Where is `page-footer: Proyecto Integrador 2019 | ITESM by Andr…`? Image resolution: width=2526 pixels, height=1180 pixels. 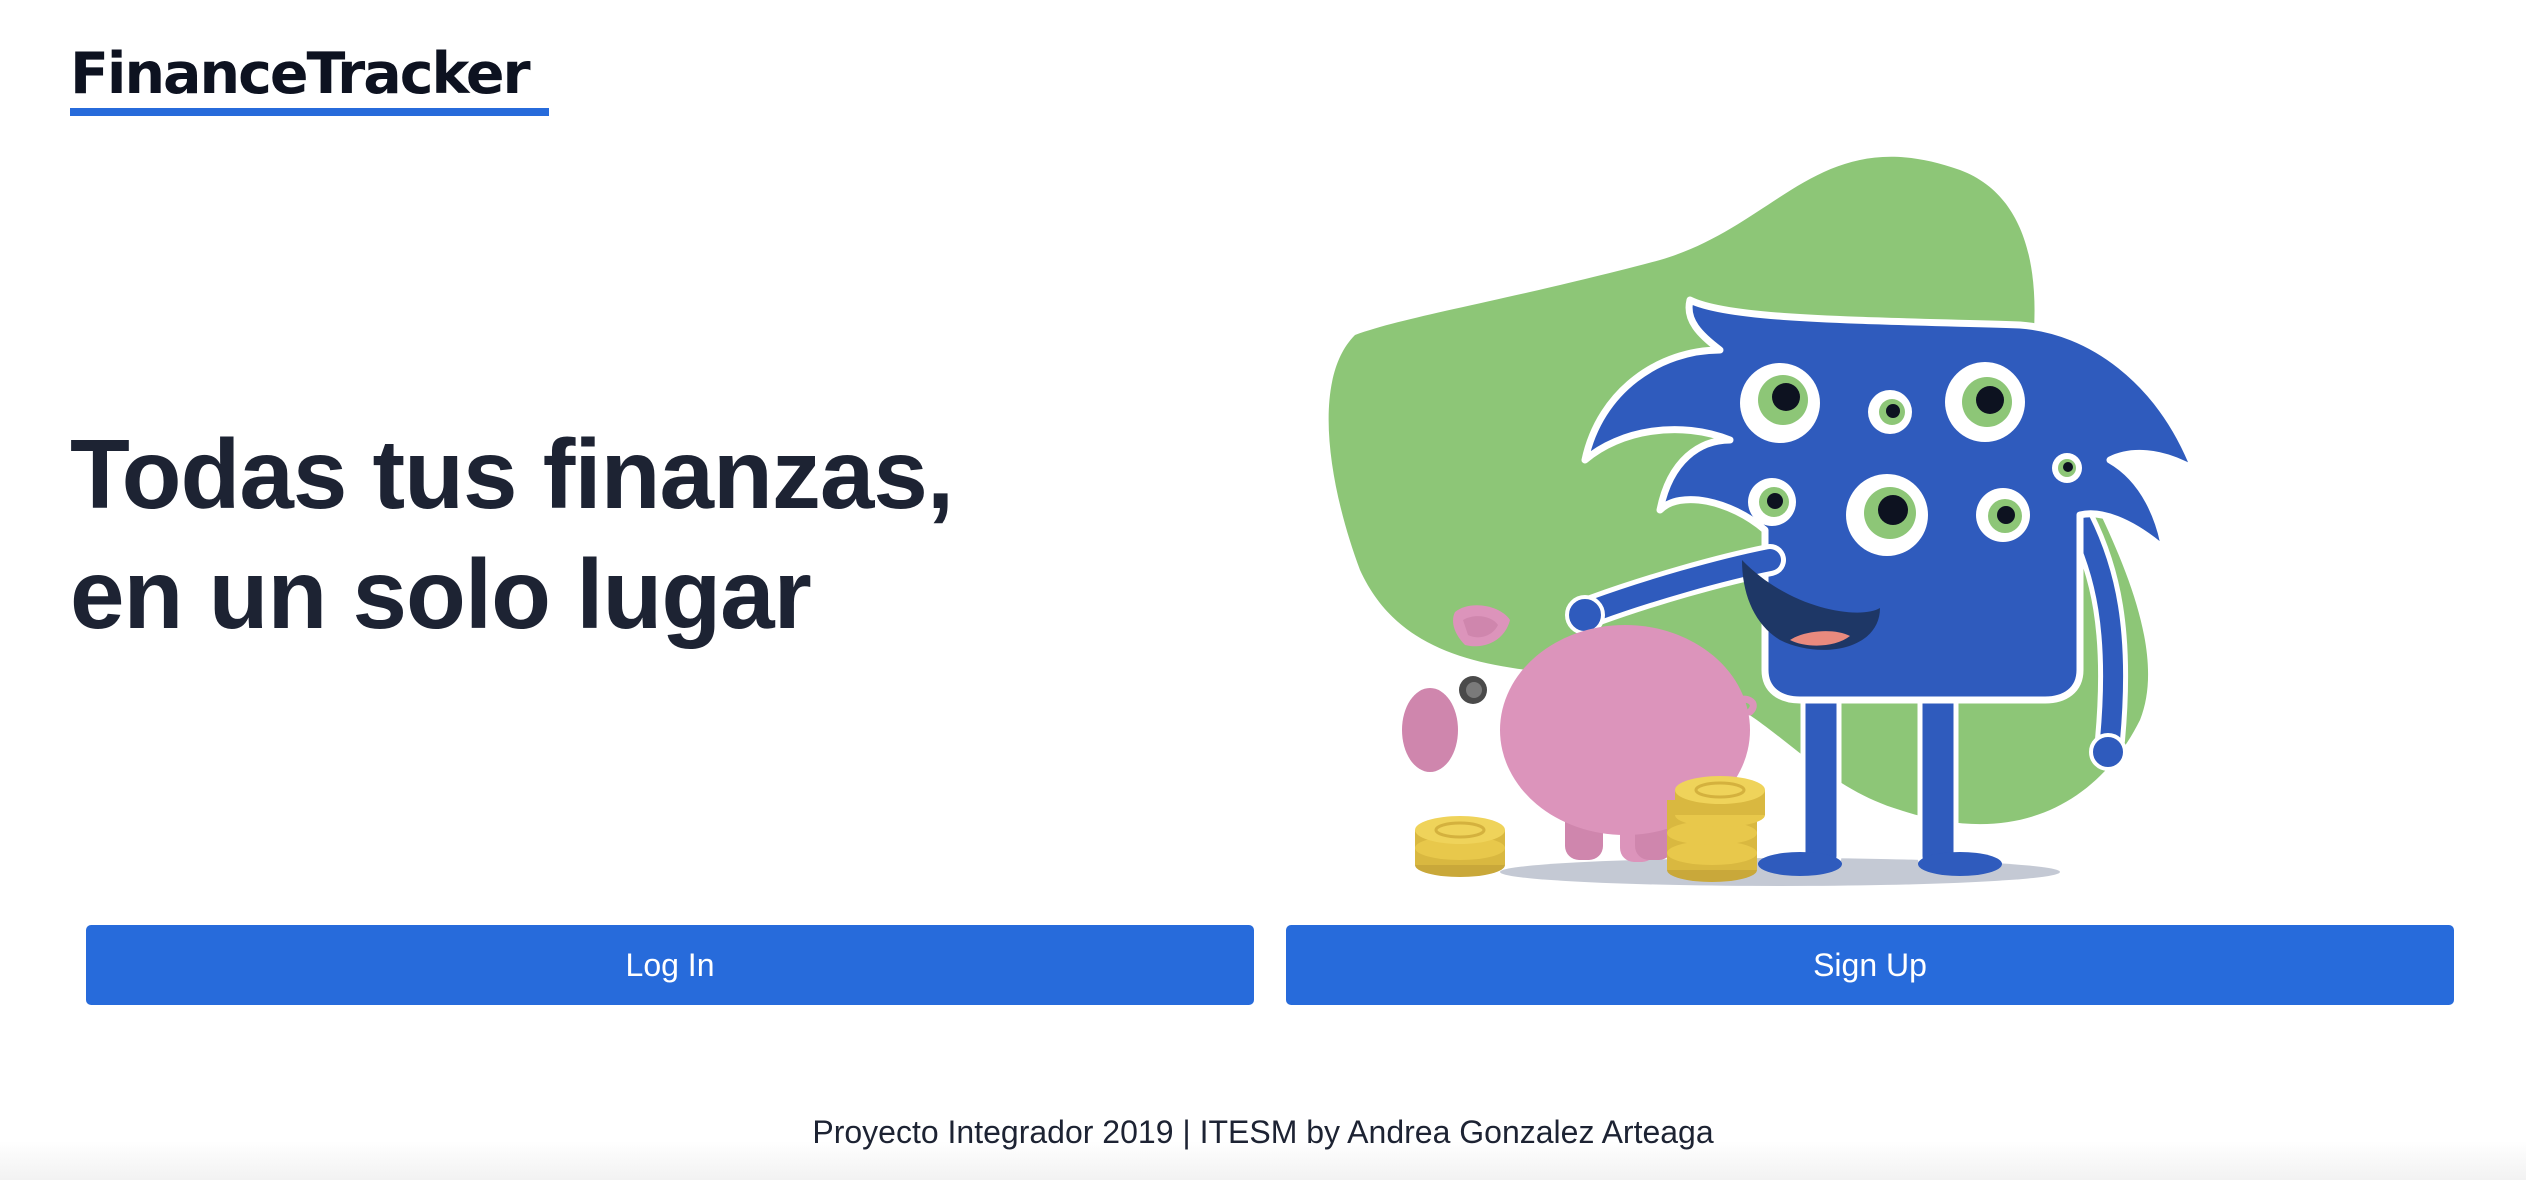
page-footer: Proyecto Integrador 2019 | ITESM by Andr… is located at coordinates (1263, 1131).